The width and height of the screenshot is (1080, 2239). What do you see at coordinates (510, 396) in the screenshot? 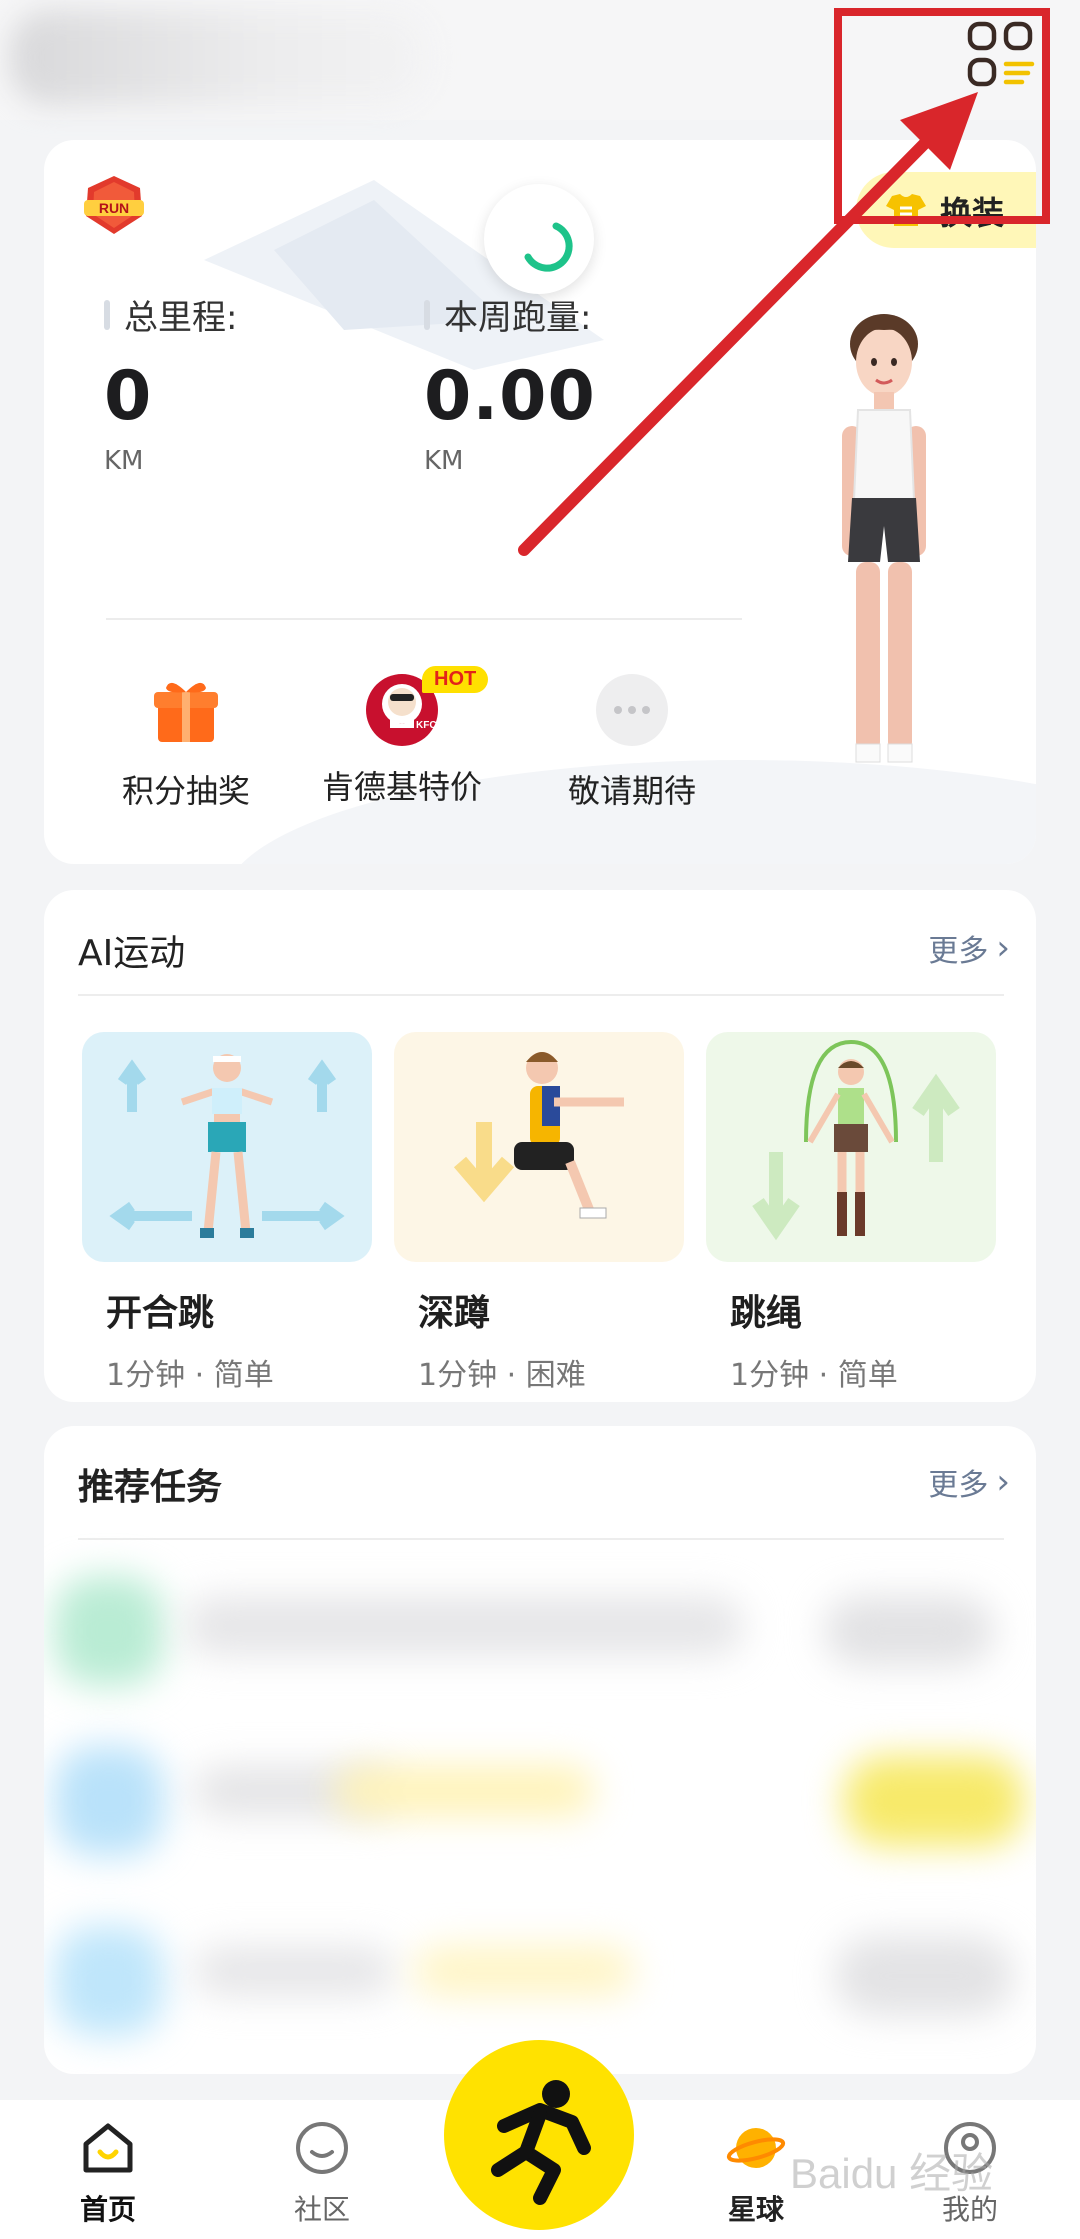
I see `weekly-distance-value: 0.00` at bounding box center [510, 396].